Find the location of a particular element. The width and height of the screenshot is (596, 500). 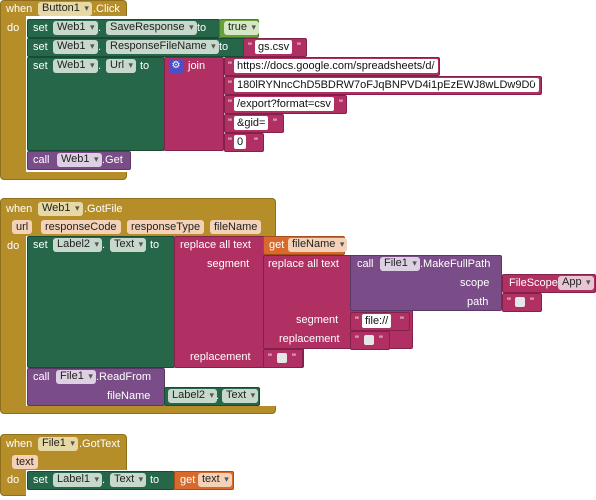

property-dropdown-saveresponse: SaveResponse is located at coordinates (151, 28).